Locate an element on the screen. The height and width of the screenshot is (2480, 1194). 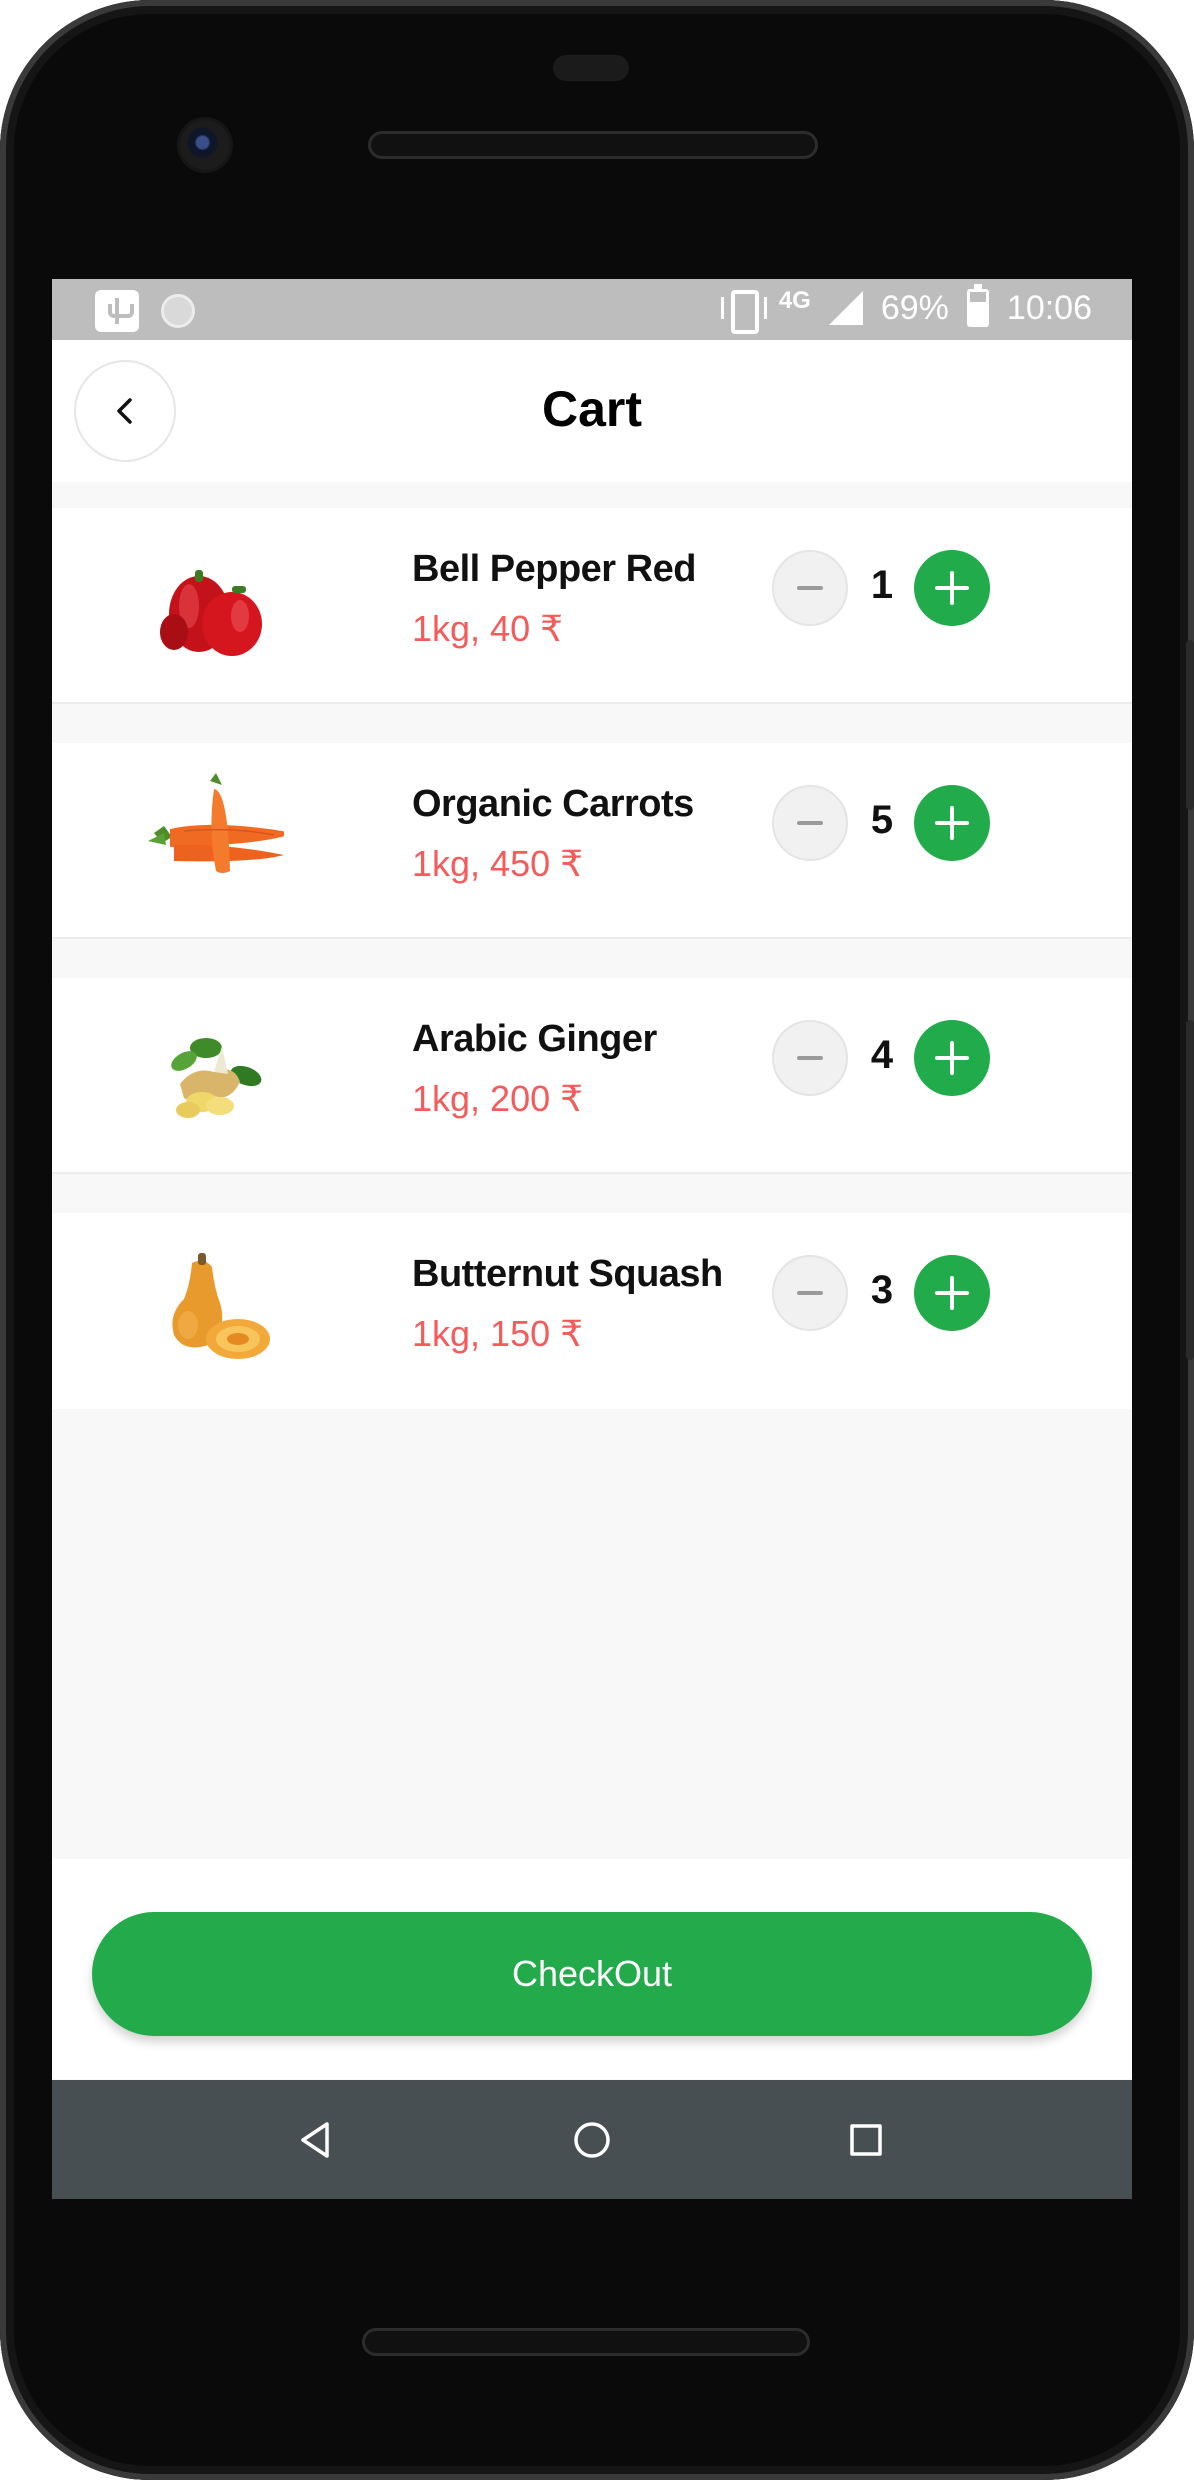
item-price: 1kg, 150 ₹ is located at coordinates (498, 1333).